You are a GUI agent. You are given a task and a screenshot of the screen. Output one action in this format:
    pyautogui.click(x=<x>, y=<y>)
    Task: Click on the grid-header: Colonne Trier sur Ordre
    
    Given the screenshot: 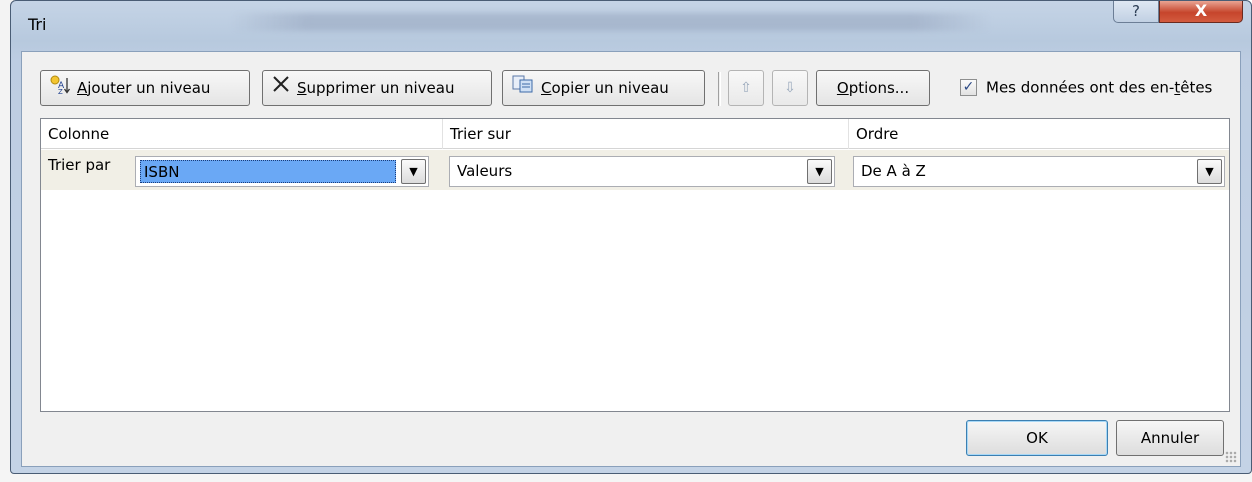 What is the action you would take?
    pyautogui.click(x=635, y=134)
    